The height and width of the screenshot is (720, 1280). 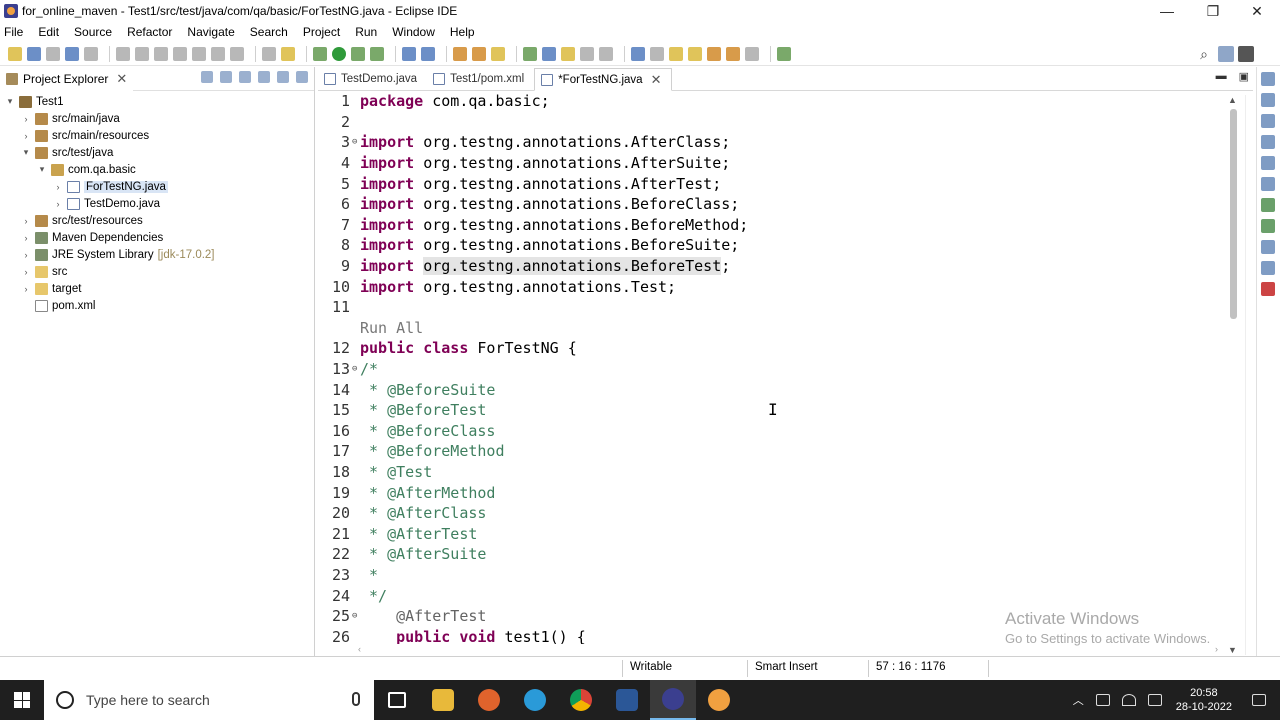 I want to click on filter-icon, so click(x=245, y=77).